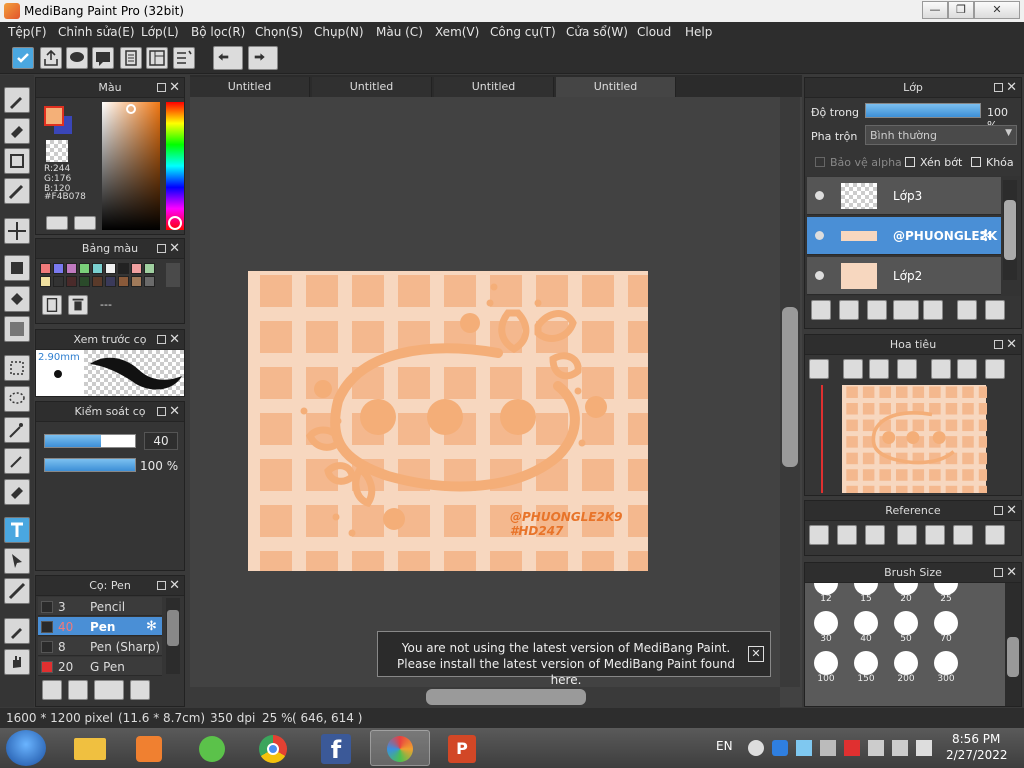 The width and height of the screenshot is (1024, 768). I want to click on menu-view: Xem(V), so click(457, 32).